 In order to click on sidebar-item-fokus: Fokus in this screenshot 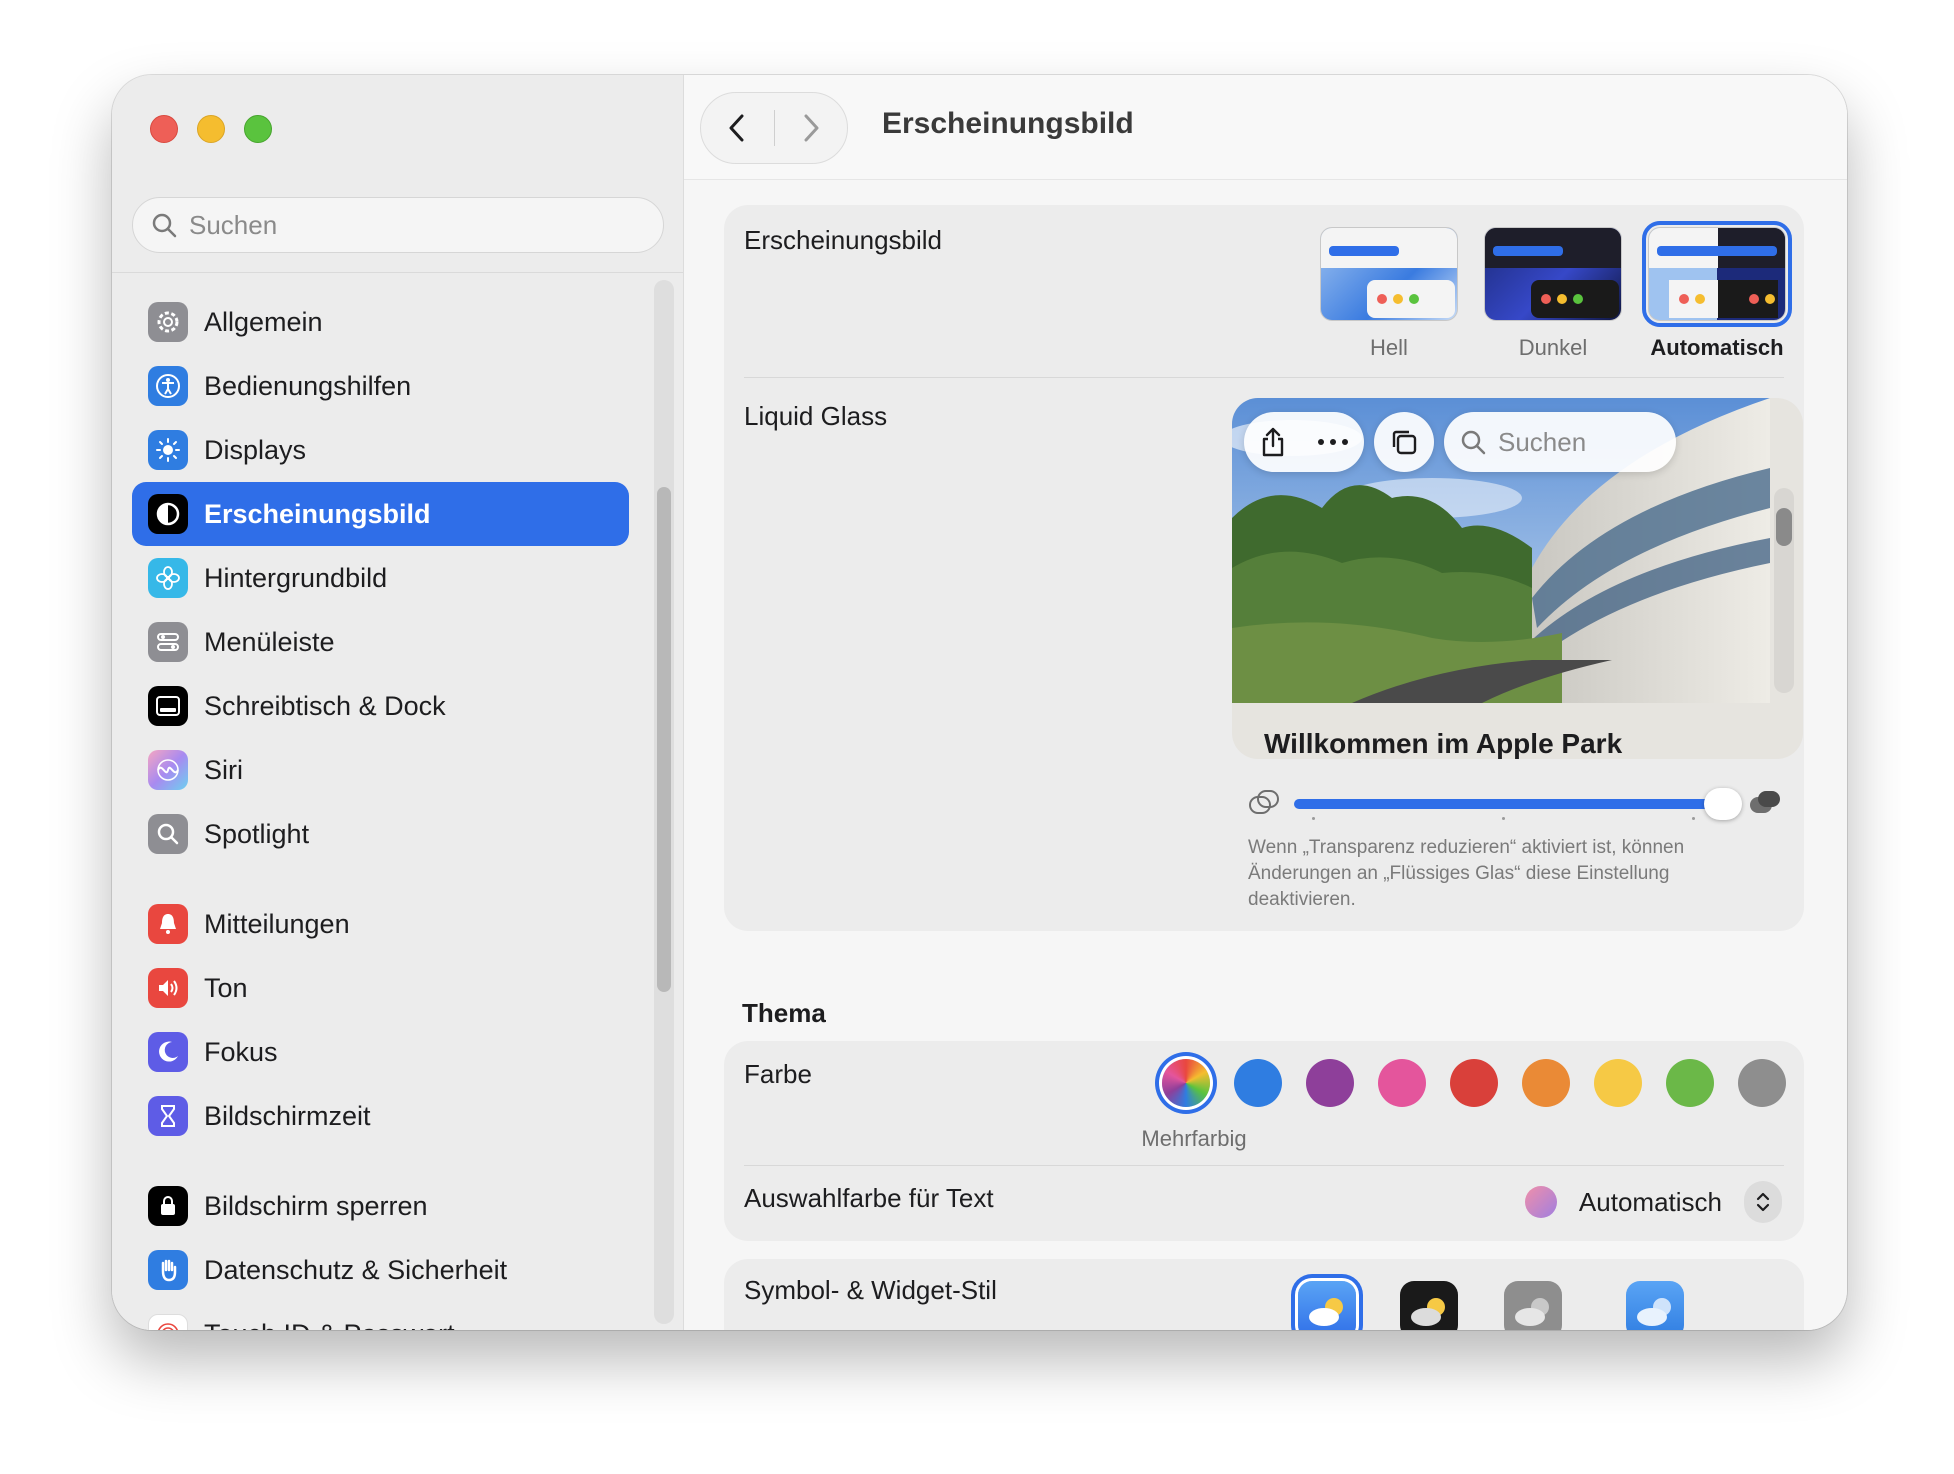, I will do `click(380, 1052)`.